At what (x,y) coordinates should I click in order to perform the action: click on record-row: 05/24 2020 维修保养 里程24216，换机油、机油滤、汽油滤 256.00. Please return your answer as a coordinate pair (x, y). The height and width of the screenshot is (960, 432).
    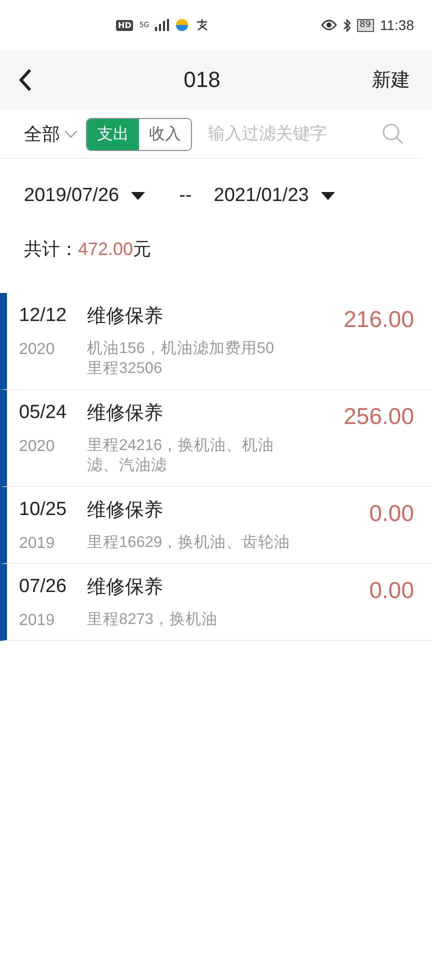
    Looking at the image, I should click on (216, 438).